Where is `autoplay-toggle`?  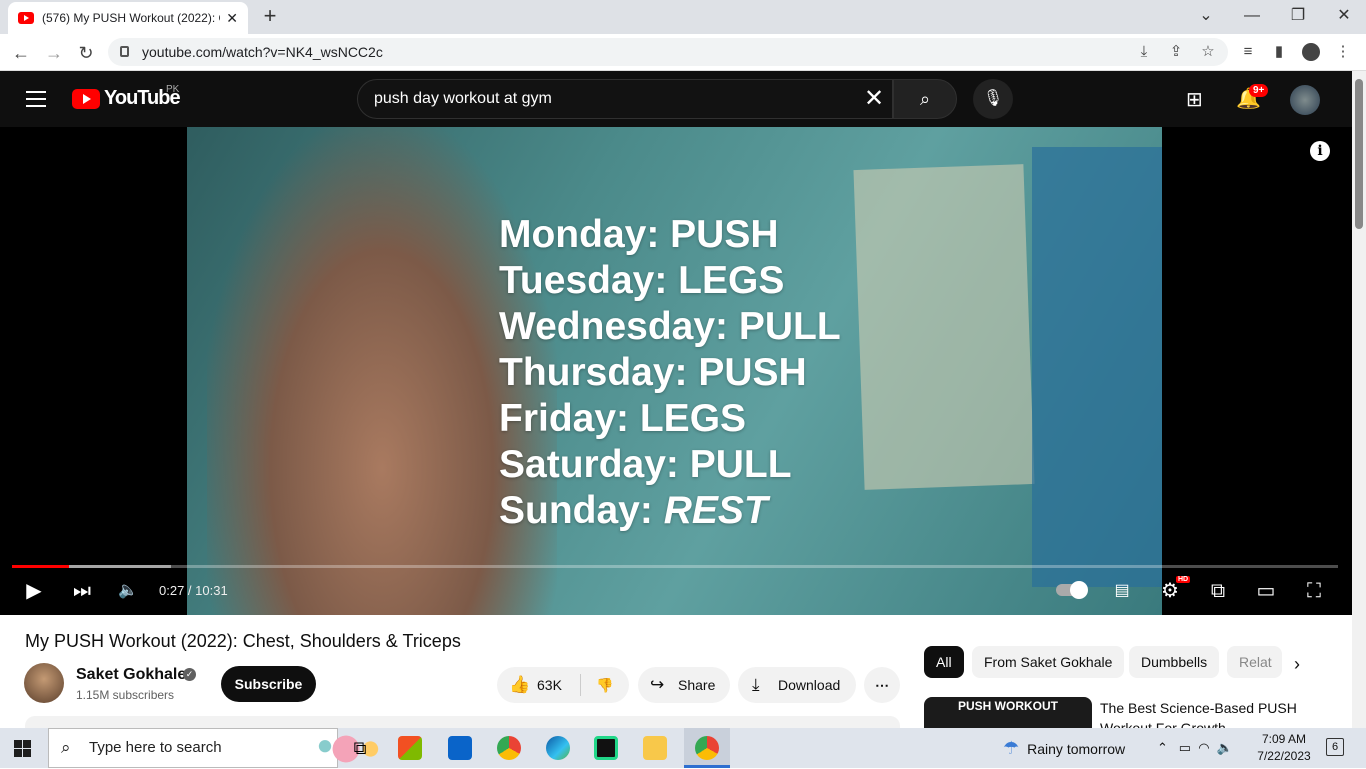
autoplay-toggle is located at coordinates (1072, 590).